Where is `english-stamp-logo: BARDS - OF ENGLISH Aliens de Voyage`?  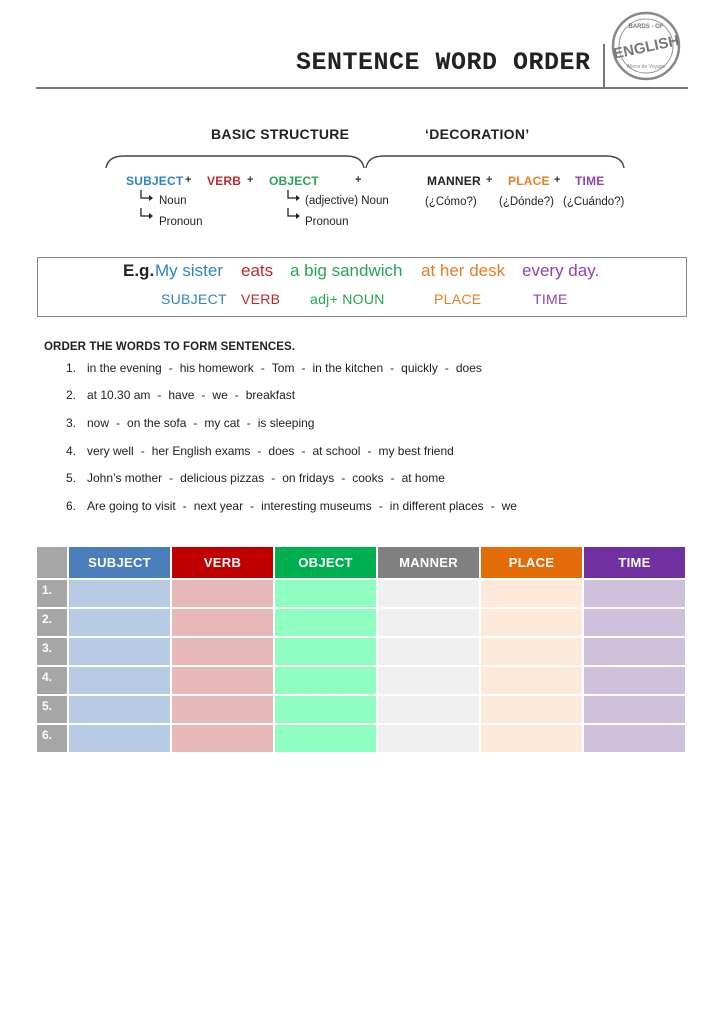
english-stamp-logo: BARDS - OF ENGLISH Aliens de Voyage is located at coordinates (646, 46).